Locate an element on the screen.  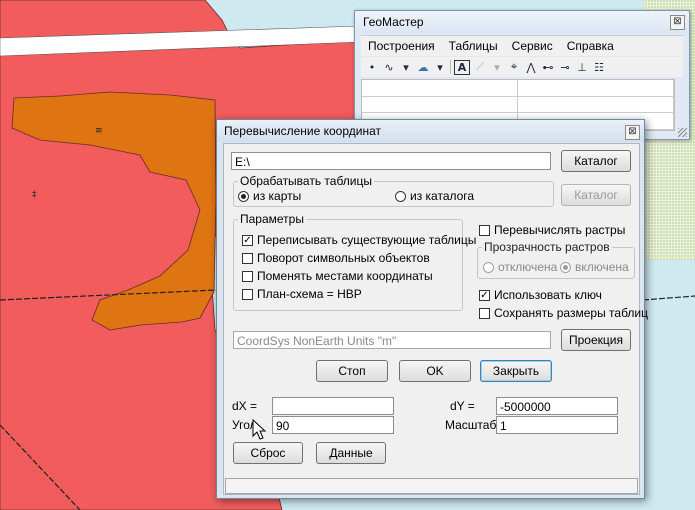
radio-from-map-label: из карты is located at coordinates (277, 196).